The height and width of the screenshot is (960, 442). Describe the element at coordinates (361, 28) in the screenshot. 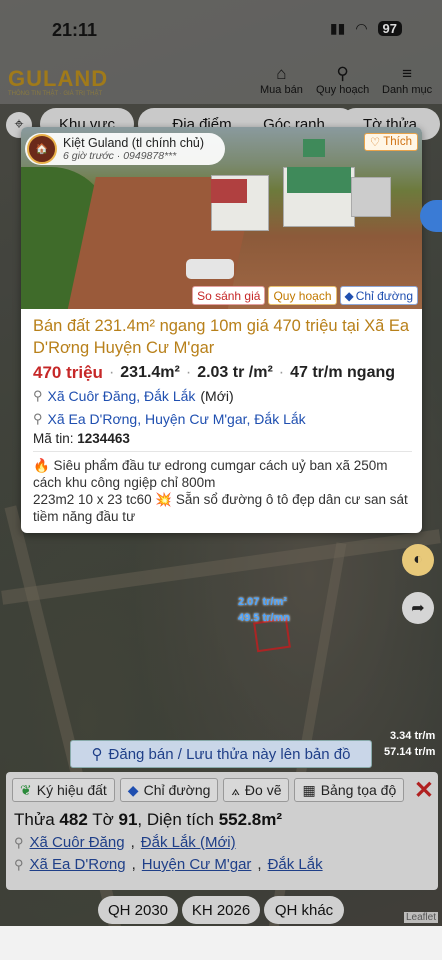

I see `wifi-icon: ◠` at that location.